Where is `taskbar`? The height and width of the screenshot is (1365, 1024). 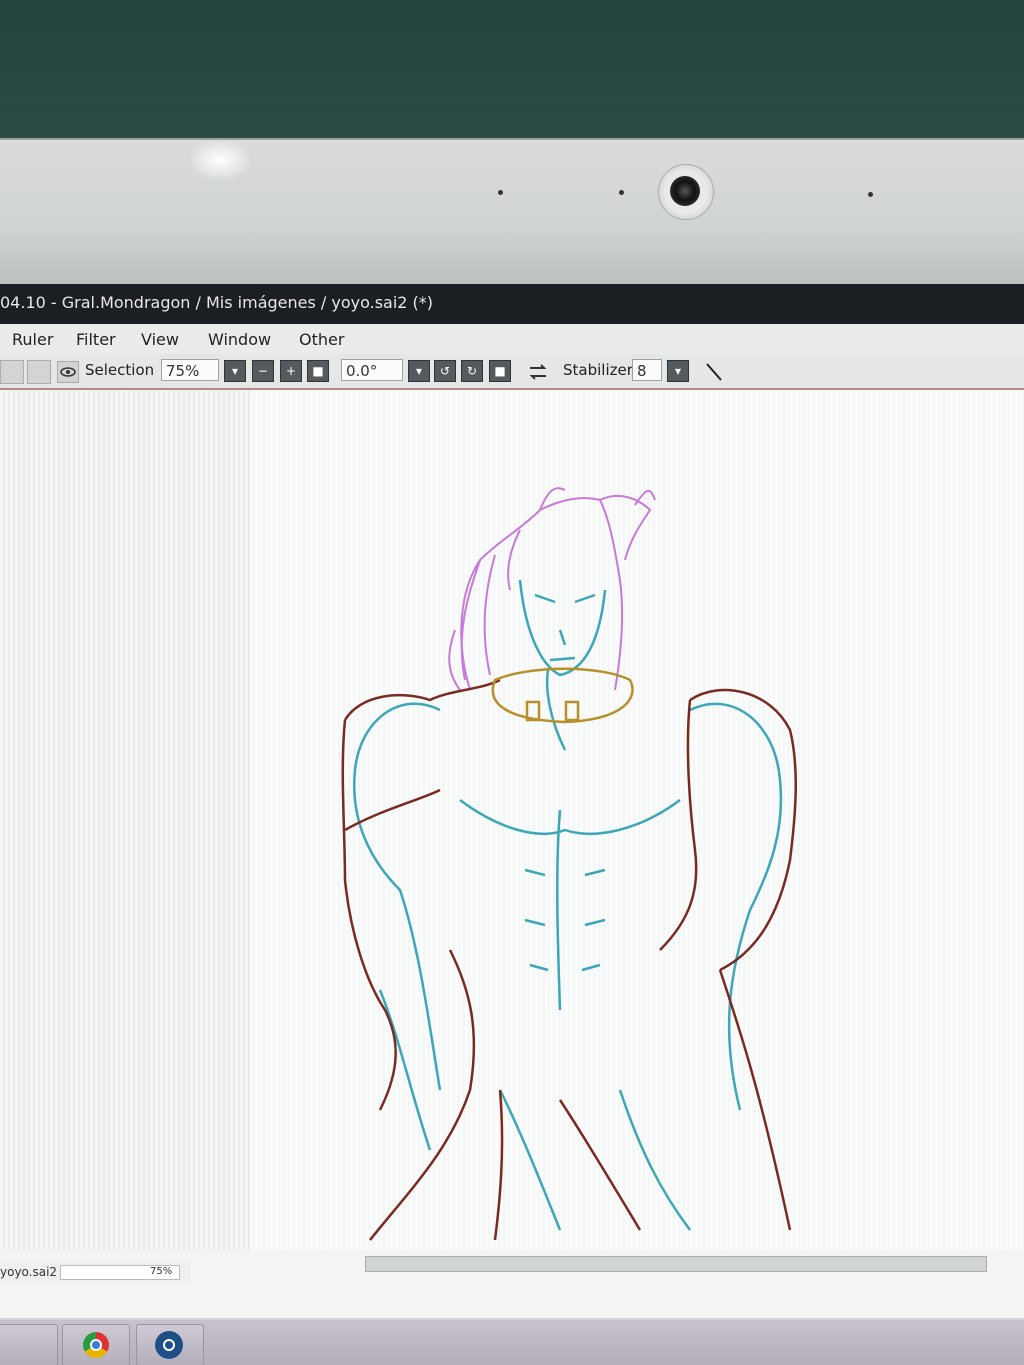
taskbar is located at coordinates (512, 1341).